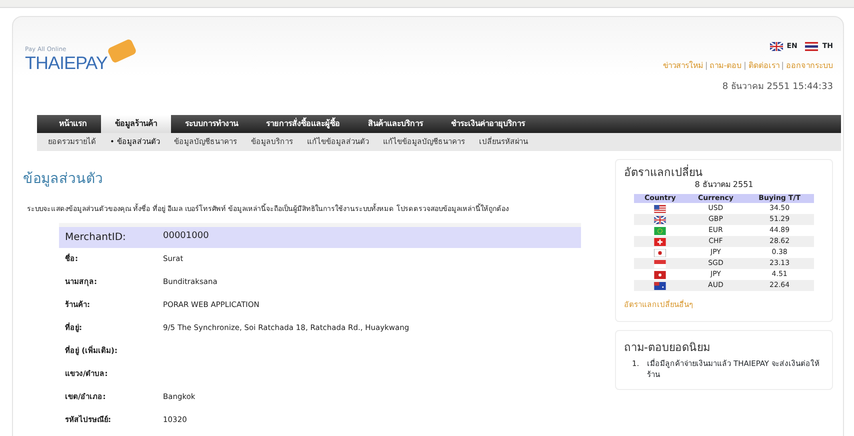 The width and height of the screenshot is (854, 436). I want to click on nav-tab: ชำระเงินค่าอายุบริการ, so click(488, 124).